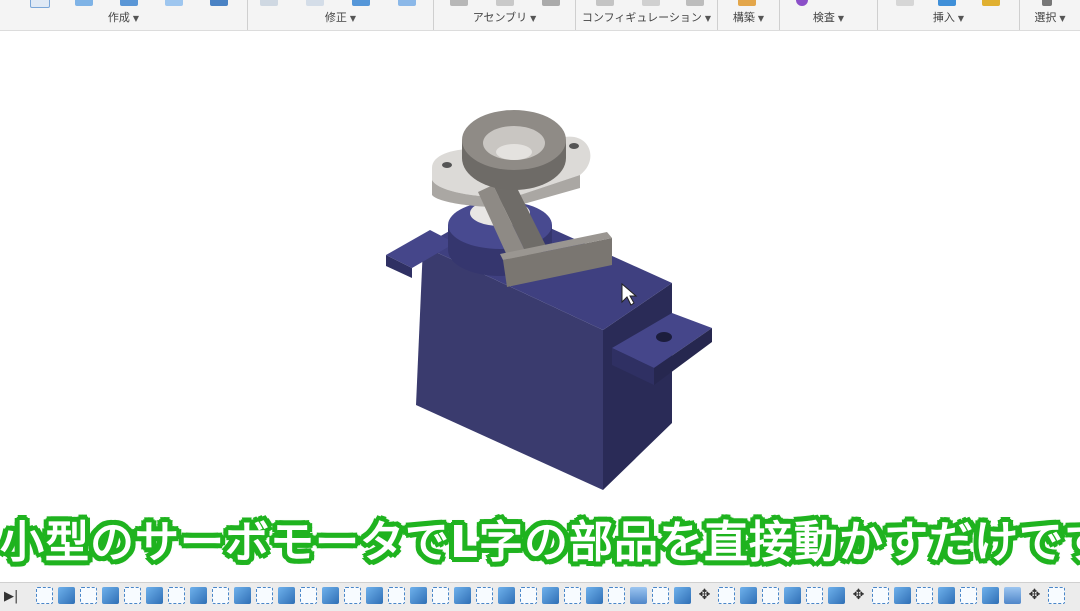 The width and height of the screenshot is (1080, 611). I want to click on select-cursor-icon, so click(1047, 3).